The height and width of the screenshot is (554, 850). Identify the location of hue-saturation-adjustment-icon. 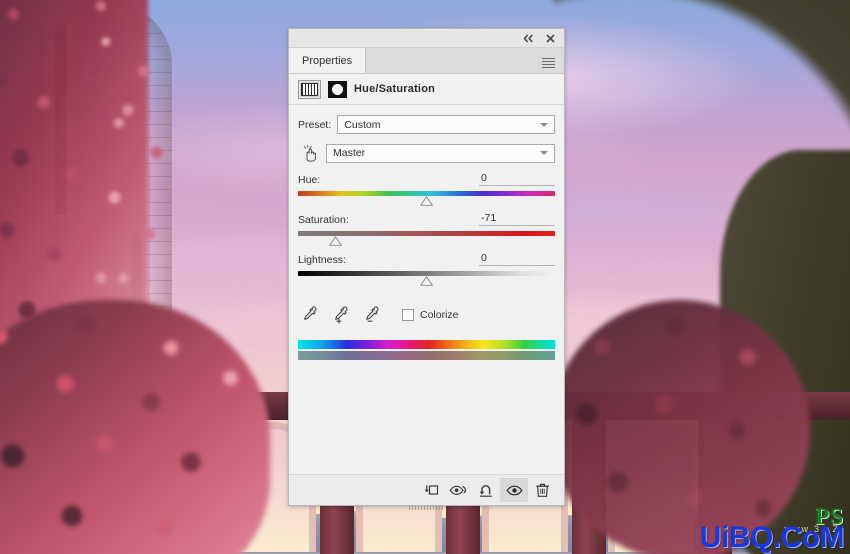
(309, 89).